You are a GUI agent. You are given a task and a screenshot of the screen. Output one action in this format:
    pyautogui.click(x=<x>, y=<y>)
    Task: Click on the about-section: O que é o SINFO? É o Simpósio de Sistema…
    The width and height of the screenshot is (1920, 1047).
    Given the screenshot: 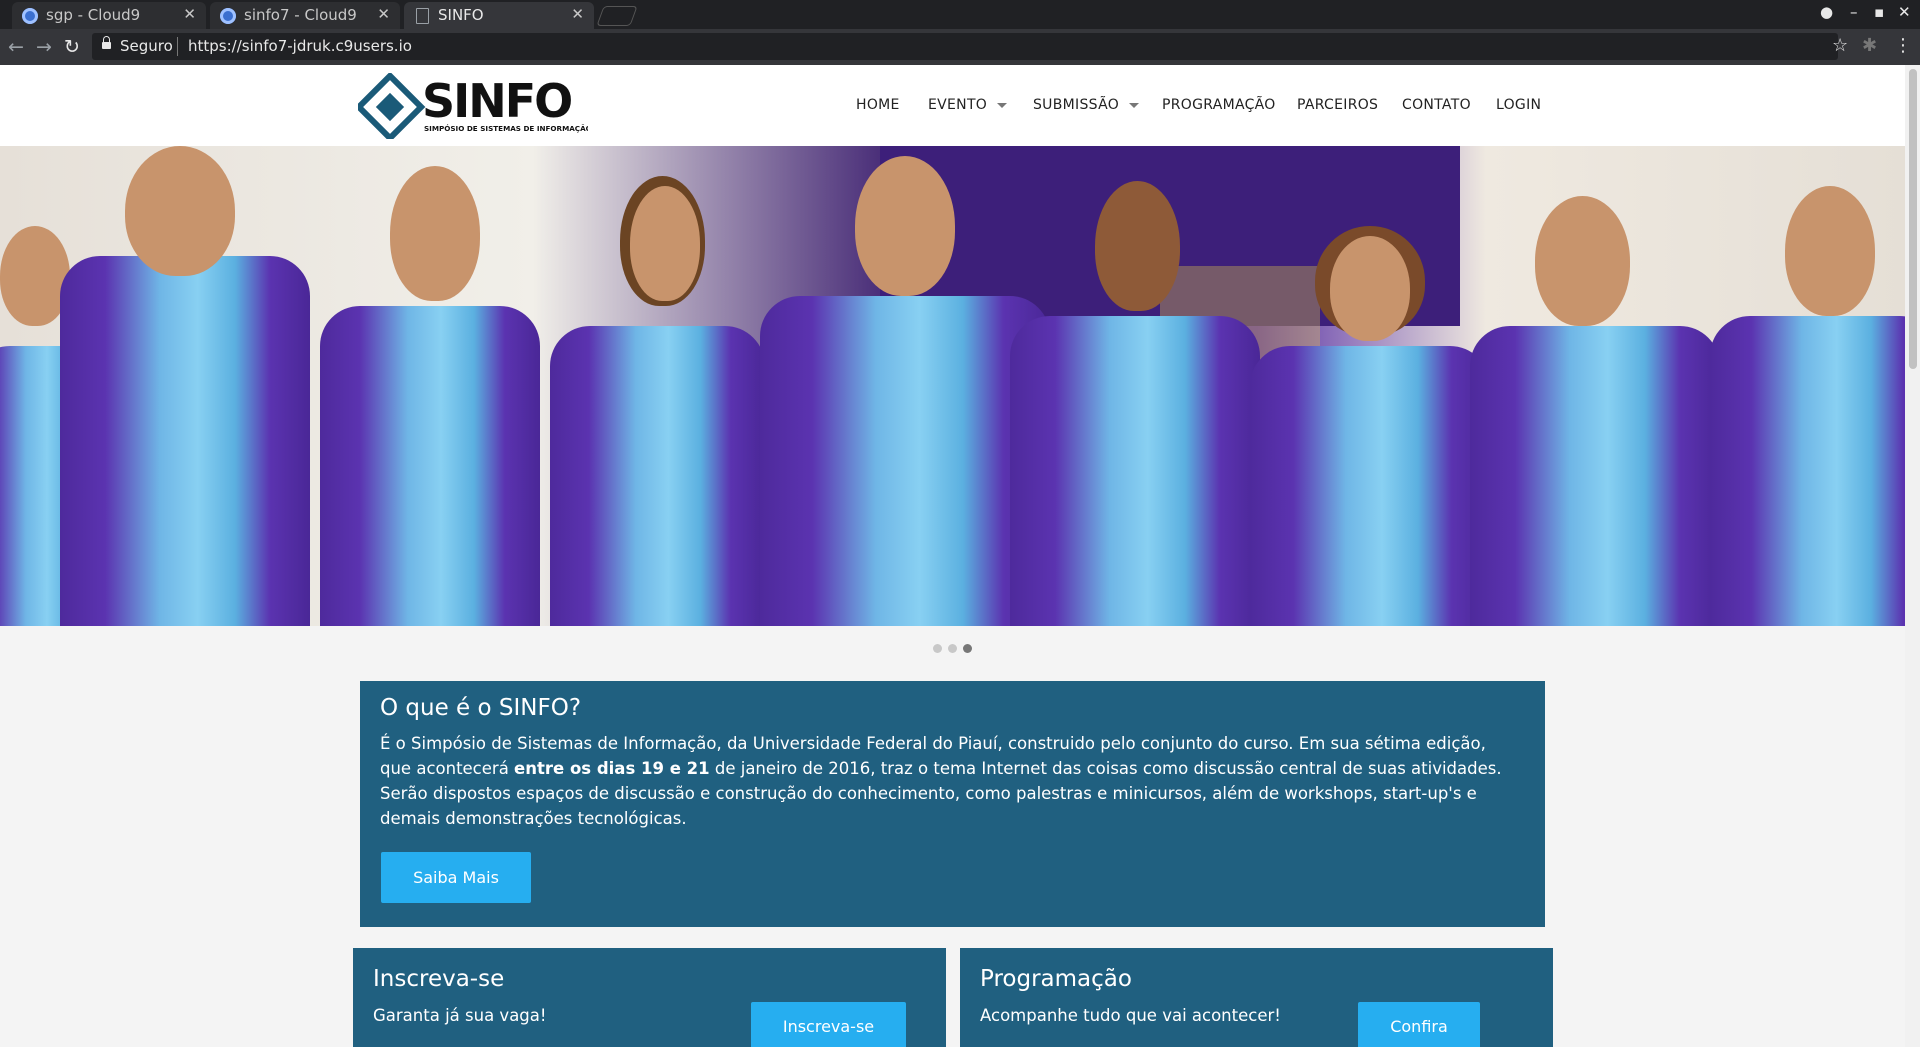 What is the action you would take?
    pyautogui.click(x=952, y=804)
    